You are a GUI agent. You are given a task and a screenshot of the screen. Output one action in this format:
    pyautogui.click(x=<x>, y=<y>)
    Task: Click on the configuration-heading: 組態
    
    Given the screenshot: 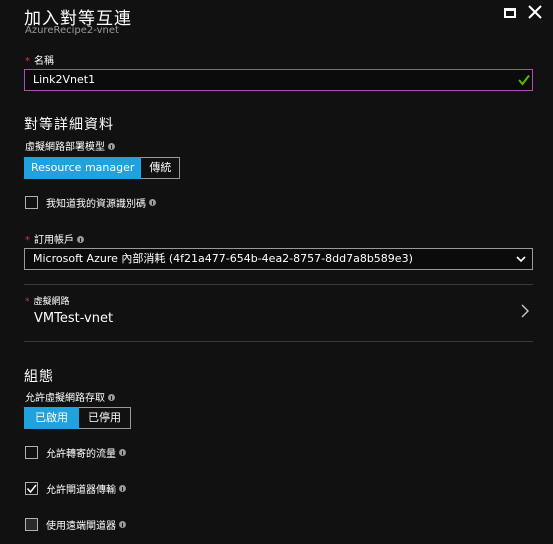 What is the action you would take?
    pyautogui.click(x=39, y=377)
    